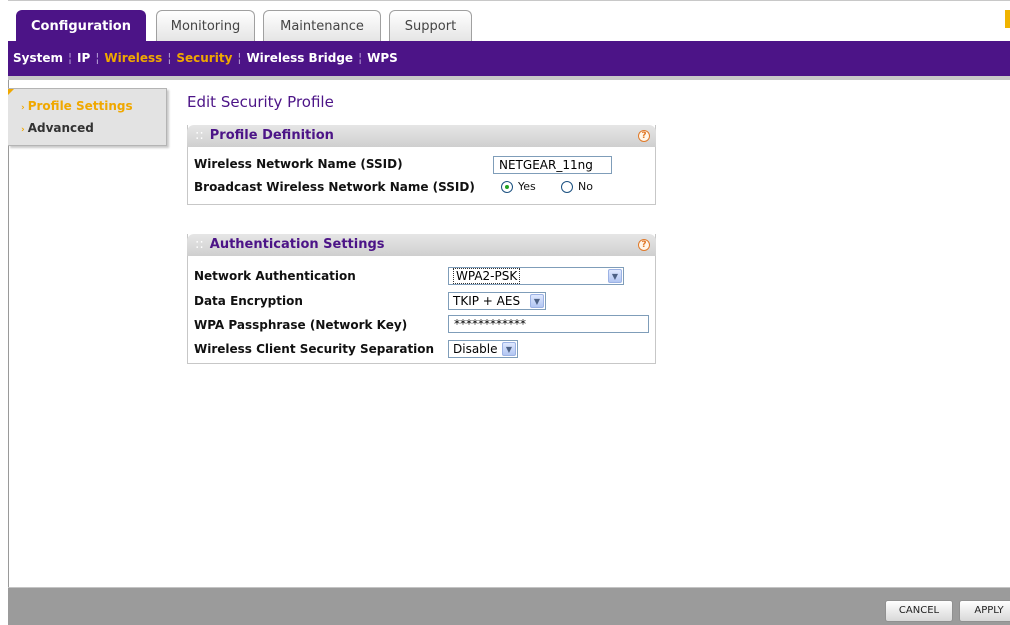  Describe the element at coordinates (322, 26) in the screenshot. I see `tab-maintenance: Maintenance` at that location.